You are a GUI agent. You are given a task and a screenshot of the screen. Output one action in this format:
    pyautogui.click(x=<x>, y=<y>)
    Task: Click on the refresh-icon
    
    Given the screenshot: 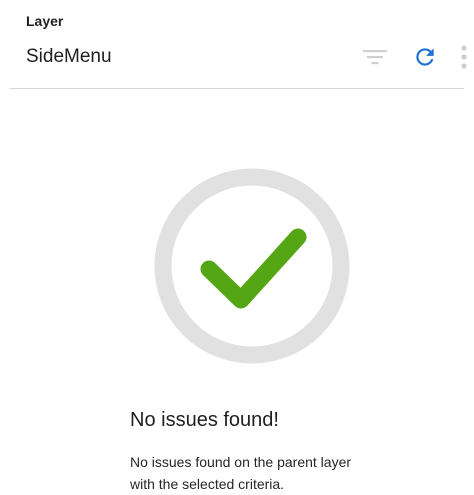 What is the action you would take?
    pyautogui.click(x=425, y=57)
    